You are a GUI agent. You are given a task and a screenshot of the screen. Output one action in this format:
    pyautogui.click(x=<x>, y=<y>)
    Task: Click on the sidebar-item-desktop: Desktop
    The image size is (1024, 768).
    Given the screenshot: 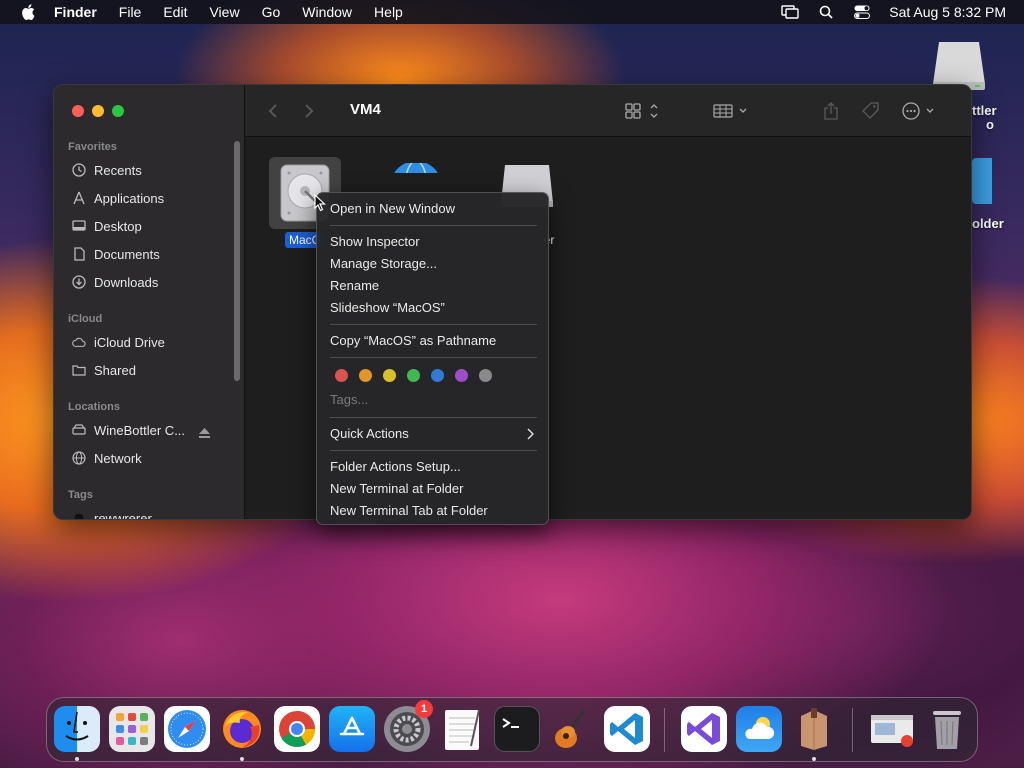 What is the action you would take?
    pyautogui.click(x=152, y=226)
    